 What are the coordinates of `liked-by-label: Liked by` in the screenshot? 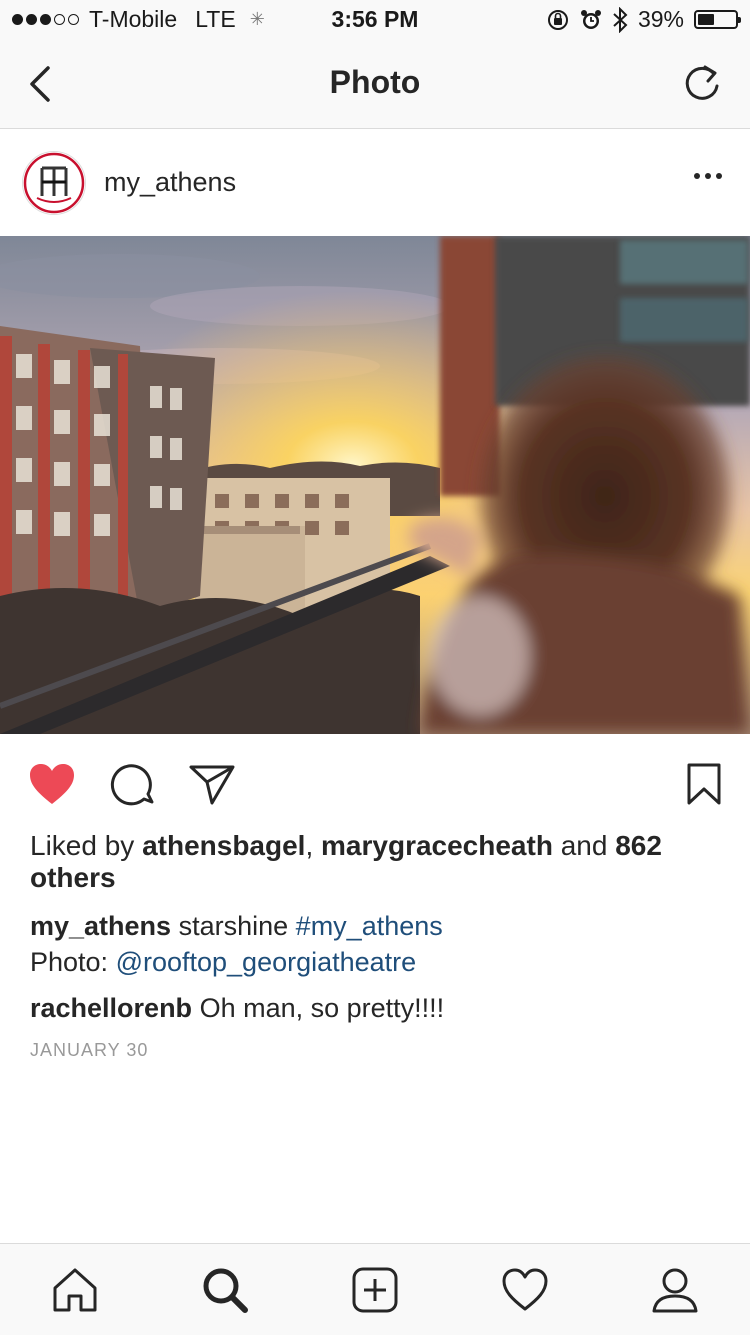 It's located at (82, 845).